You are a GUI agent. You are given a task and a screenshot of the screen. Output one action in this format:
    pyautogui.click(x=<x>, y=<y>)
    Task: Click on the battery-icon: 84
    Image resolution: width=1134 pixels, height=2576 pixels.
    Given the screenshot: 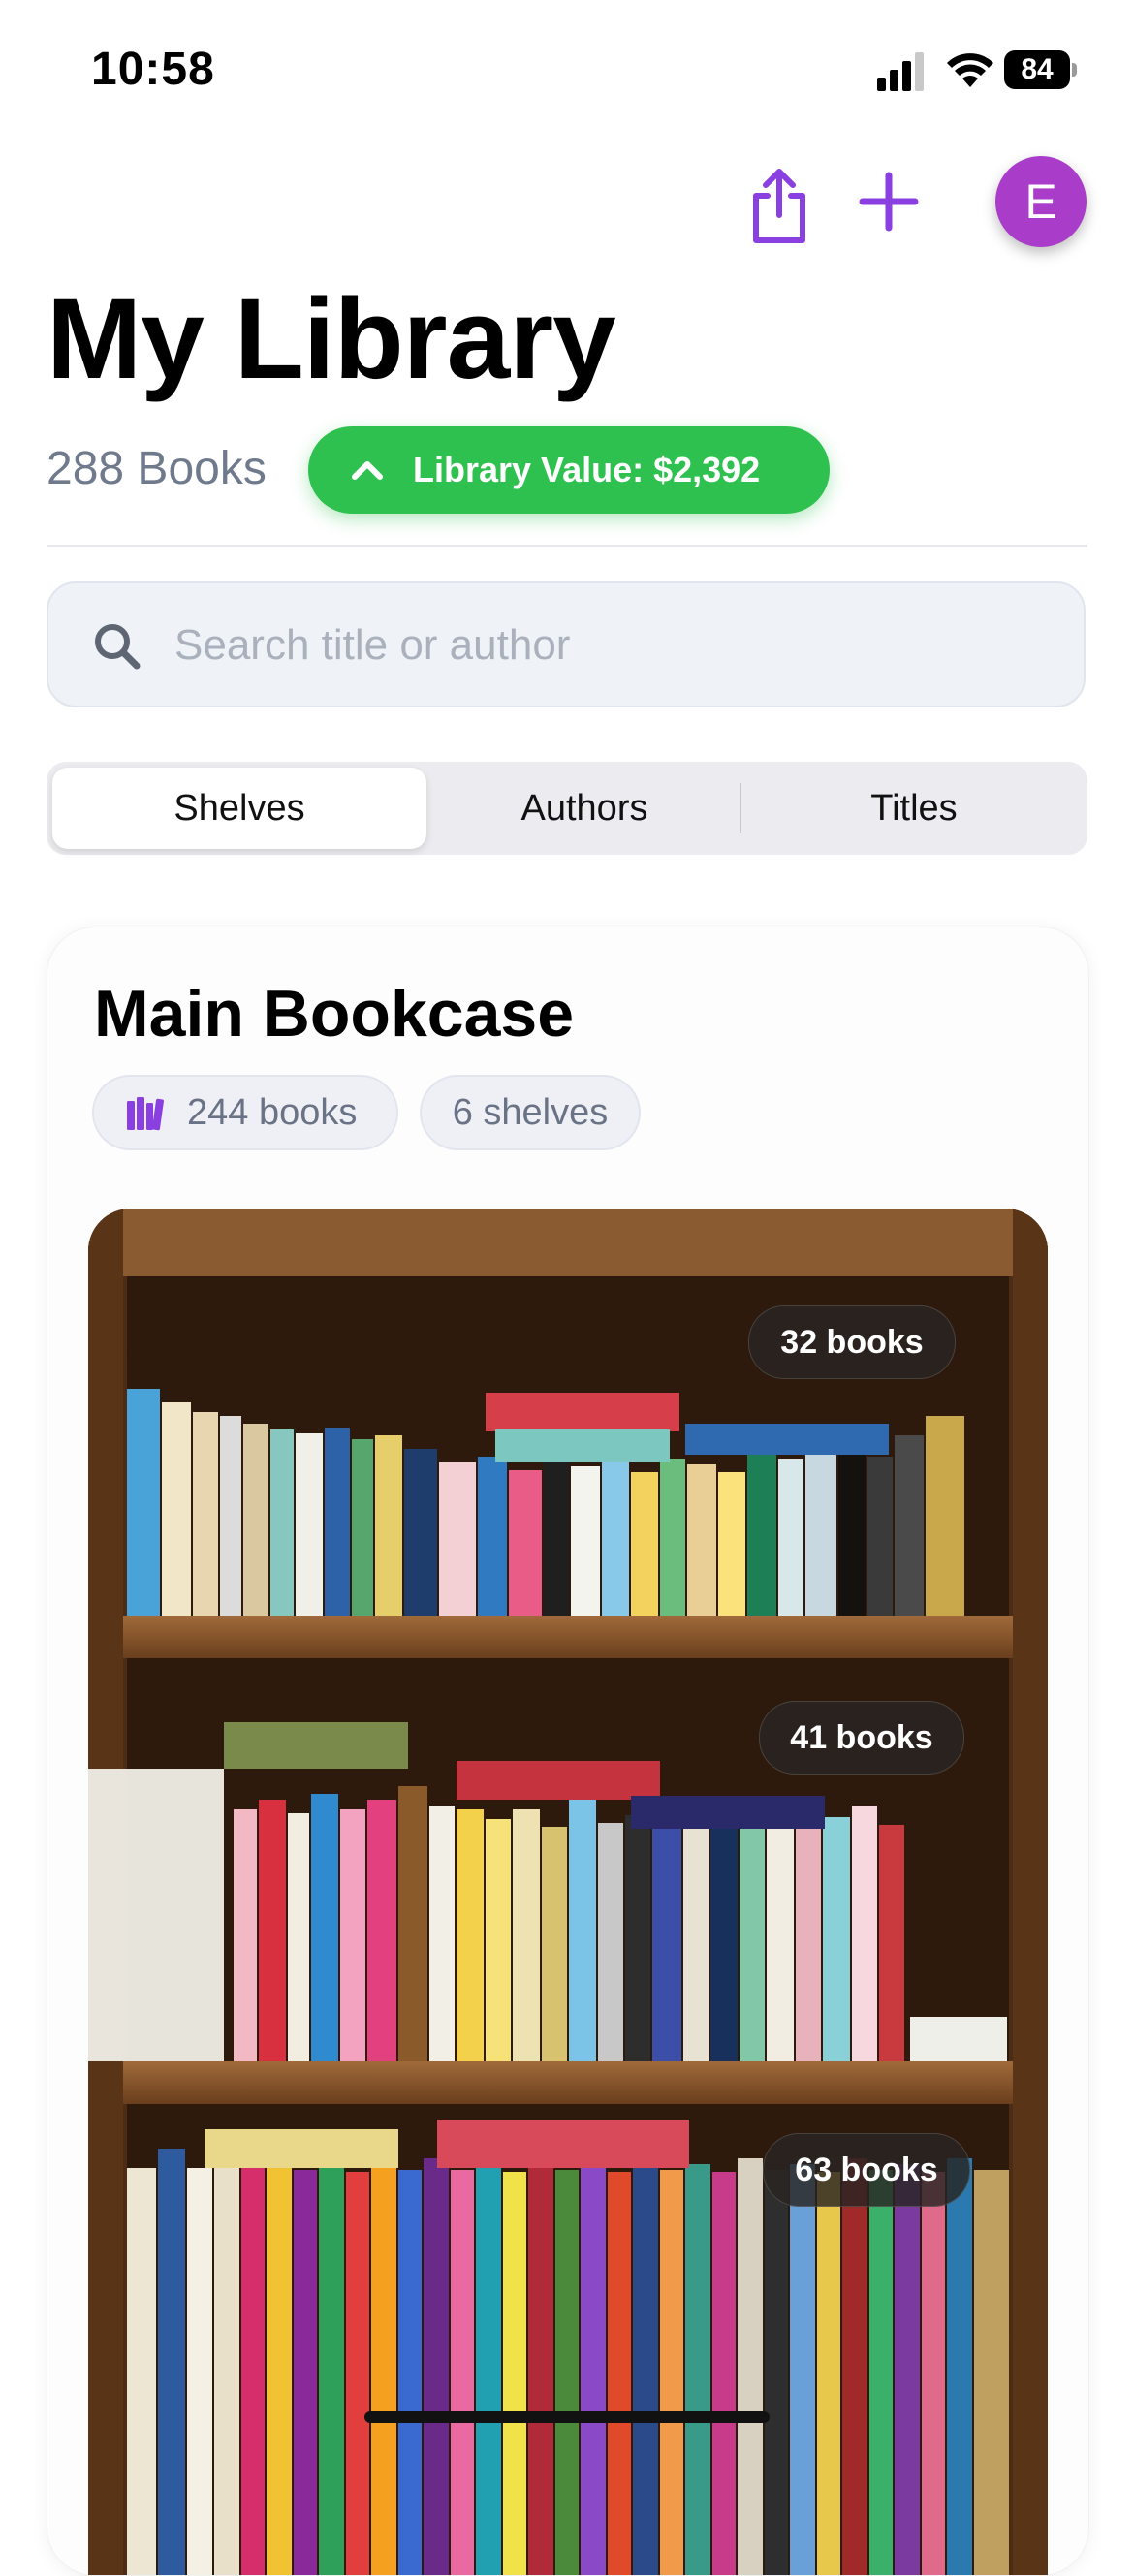 What is the action you would take?
    pyautogui.click(x=1041, y=70)
    